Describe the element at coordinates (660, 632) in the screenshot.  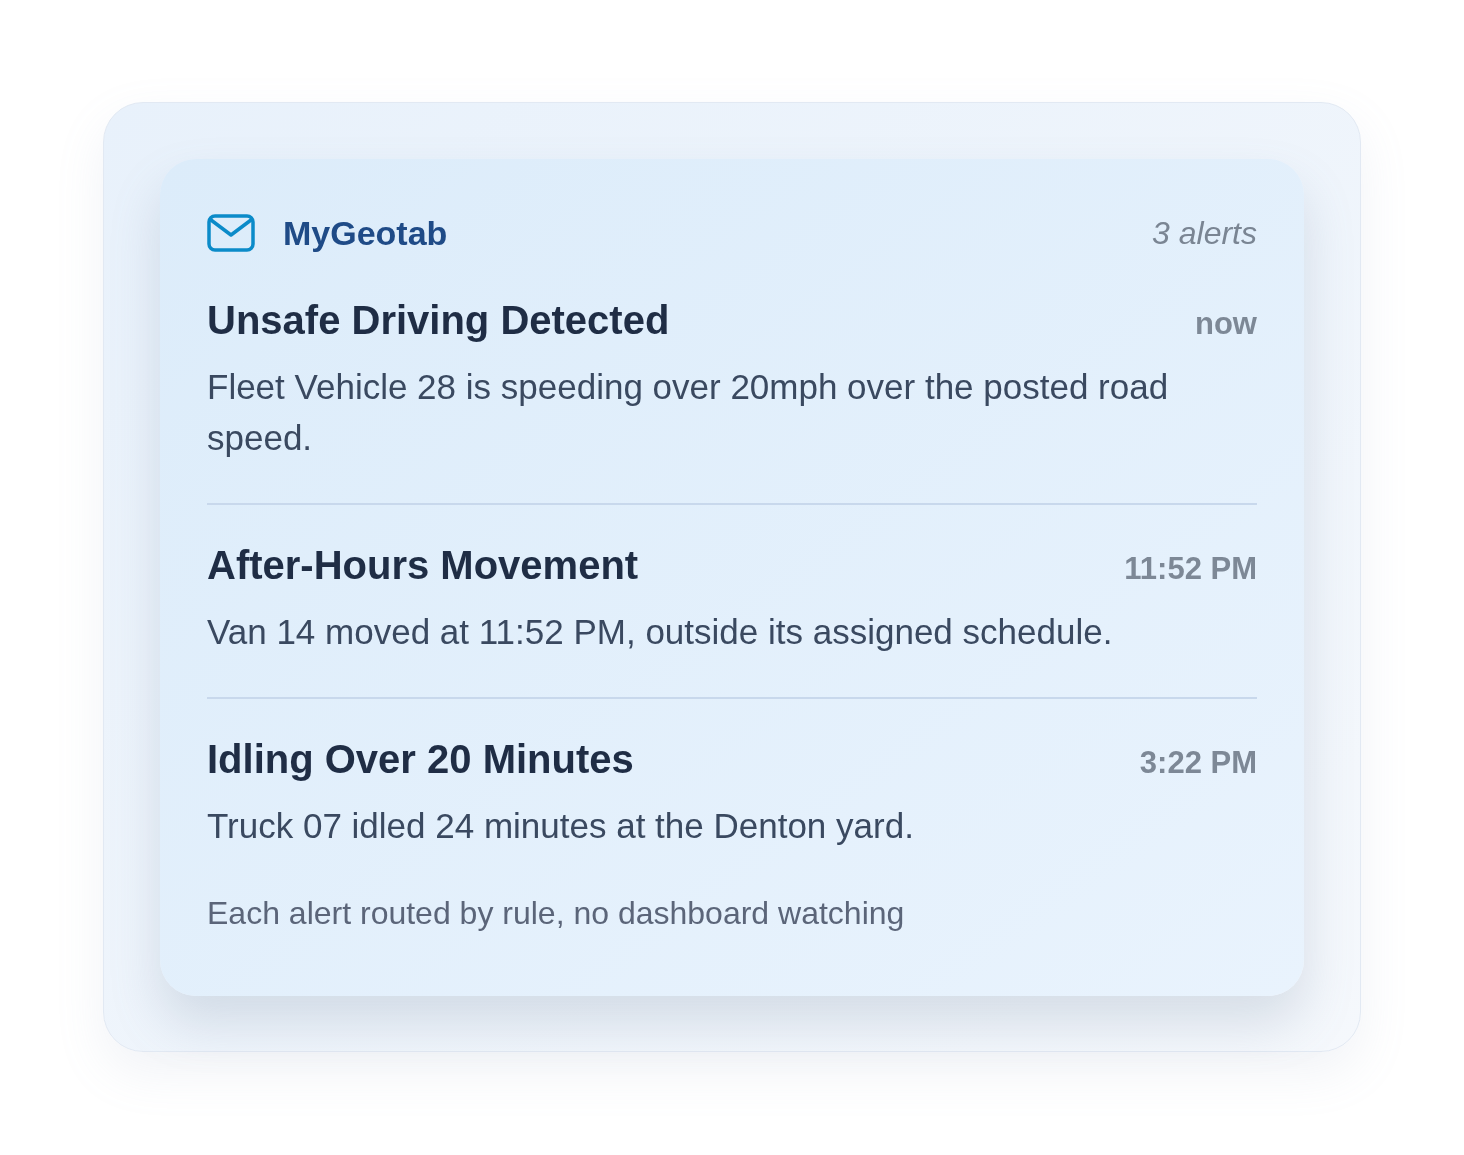
I see `alert-message: Van 14 moved at 11:52 PM, outside its assigned schedule.` at that location.